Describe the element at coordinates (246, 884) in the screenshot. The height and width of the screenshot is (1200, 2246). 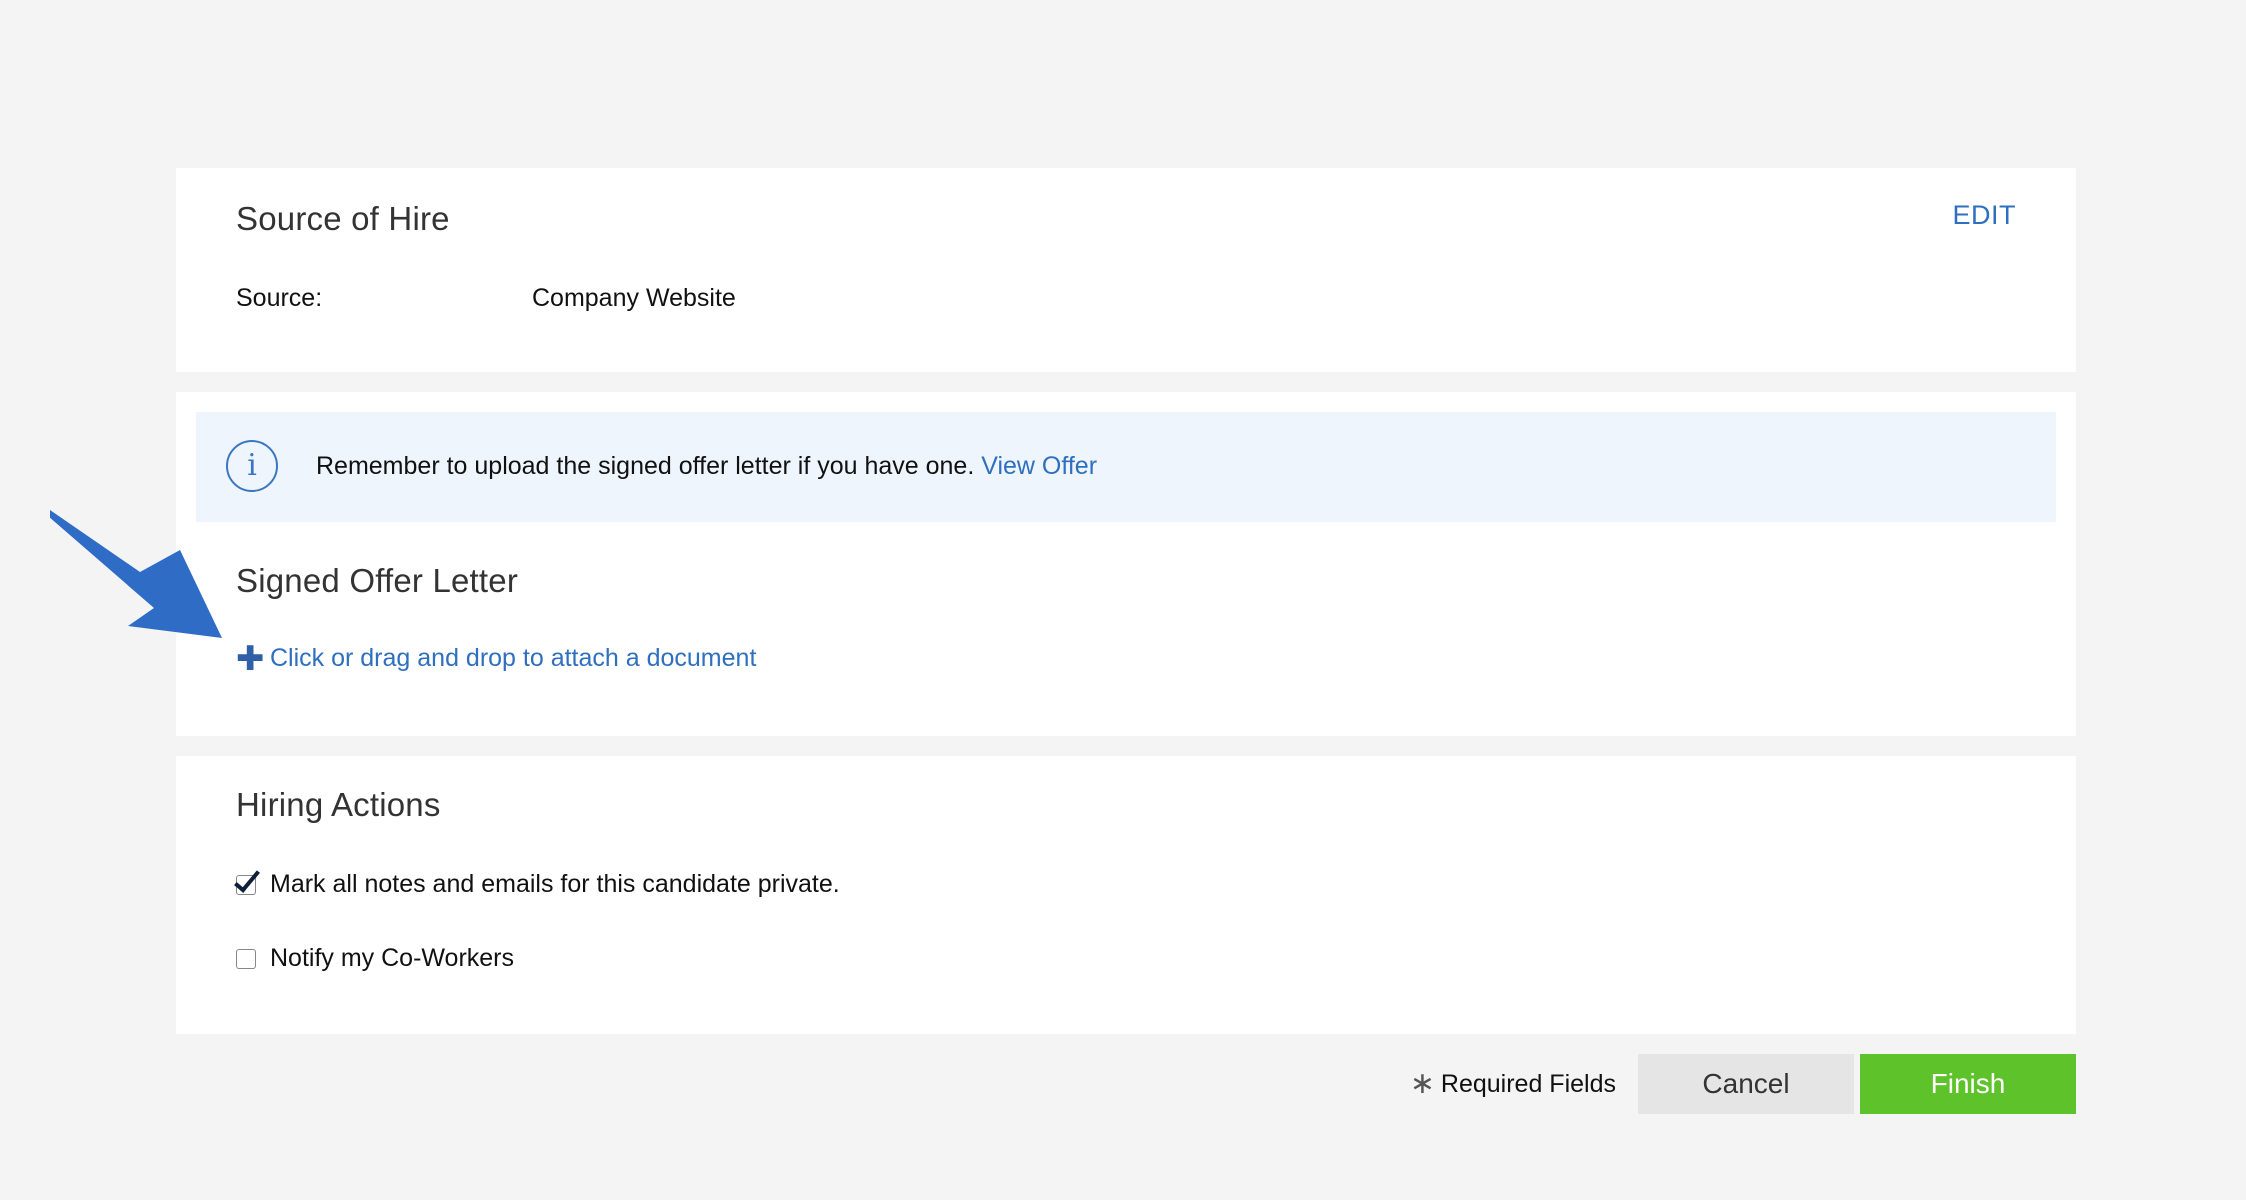
I see `private-notes-checkbox` at that location.